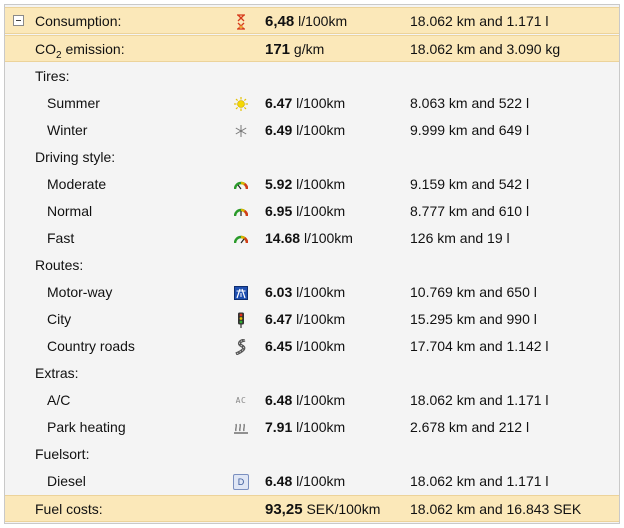  What do you see at coordinates (61, 238) in the screenshot?
I see `item-label: Fast` at bounding box center [61, 238].